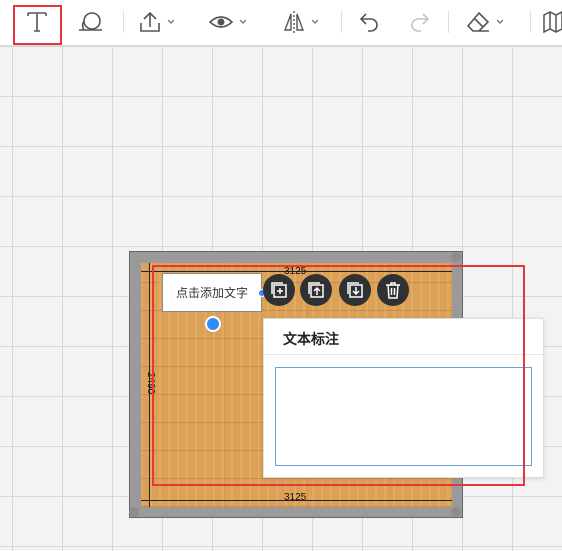 This screenshot has width=562, height=551. I want to click on redo-icon, so click(420, 22).